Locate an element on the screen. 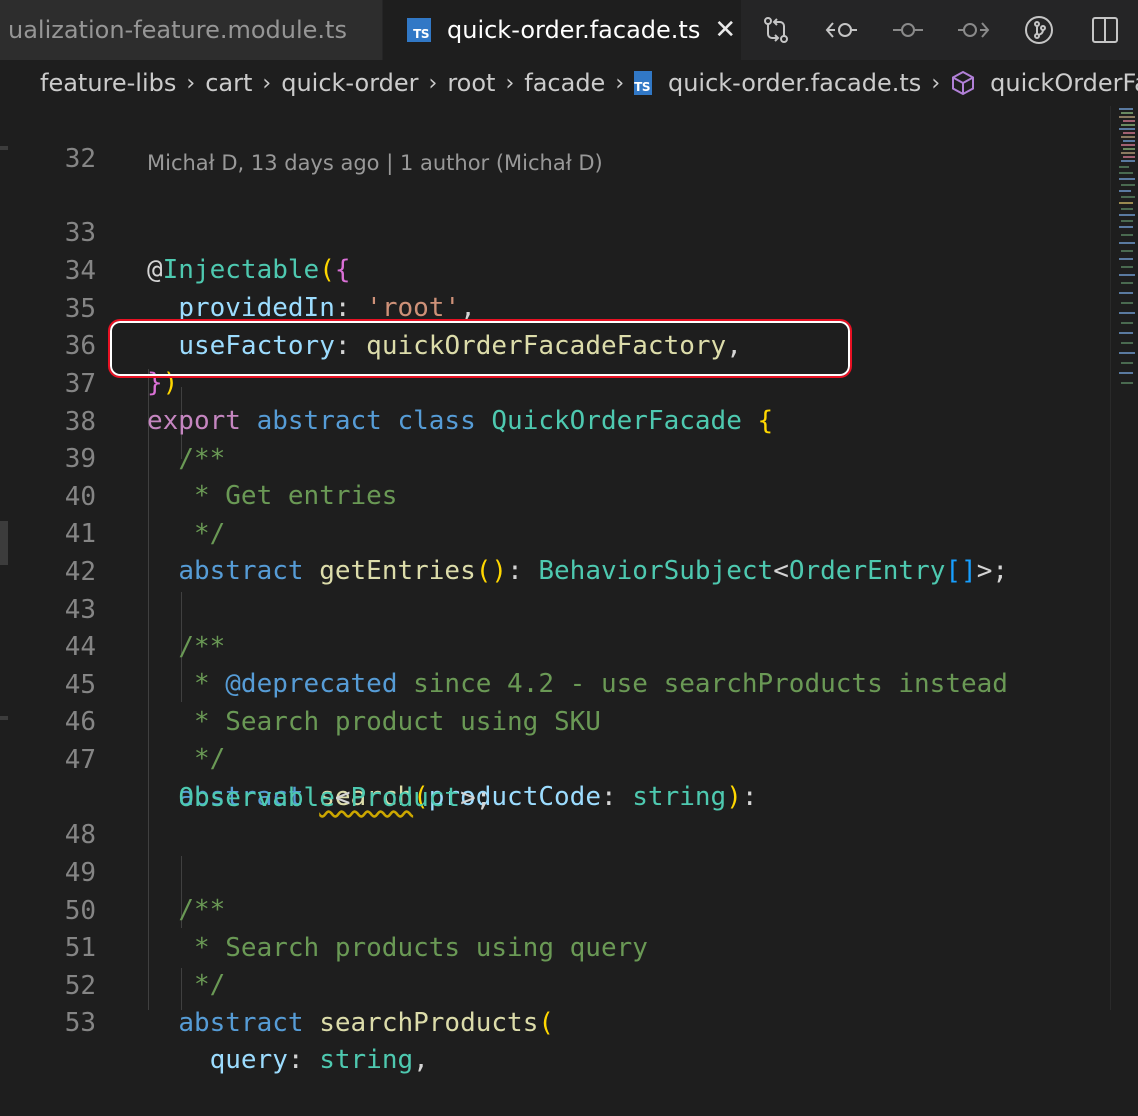 This screenshot has height=1116, width=1138. ts-file-icon: TS is located at coordinates (643, 83).